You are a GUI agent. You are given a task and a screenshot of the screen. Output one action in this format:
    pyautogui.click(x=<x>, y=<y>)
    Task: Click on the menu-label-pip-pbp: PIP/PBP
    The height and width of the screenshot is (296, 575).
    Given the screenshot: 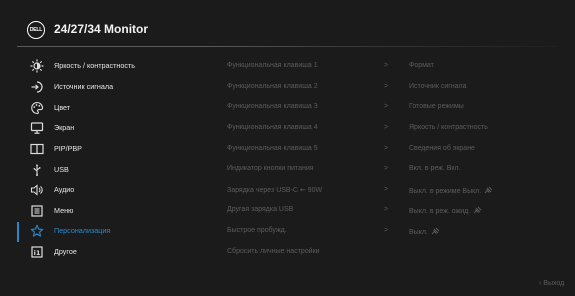 What is the action you would take?
    pyautogui.click(x=68, y=148)
    